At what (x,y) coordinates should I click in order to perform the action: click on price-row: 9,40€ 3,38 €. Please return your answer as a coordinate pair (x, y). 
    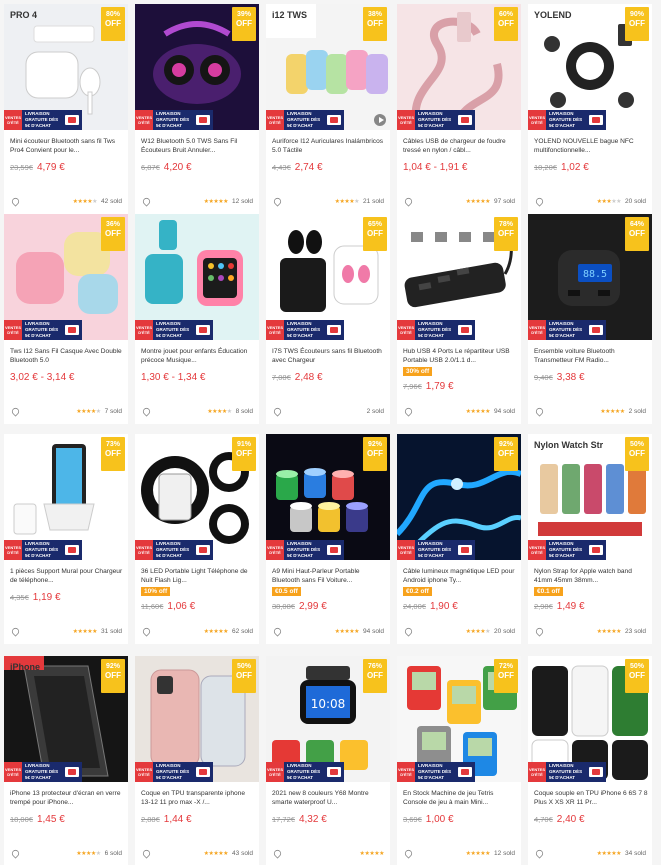
    Looking at the image, I should click on (559, 377).